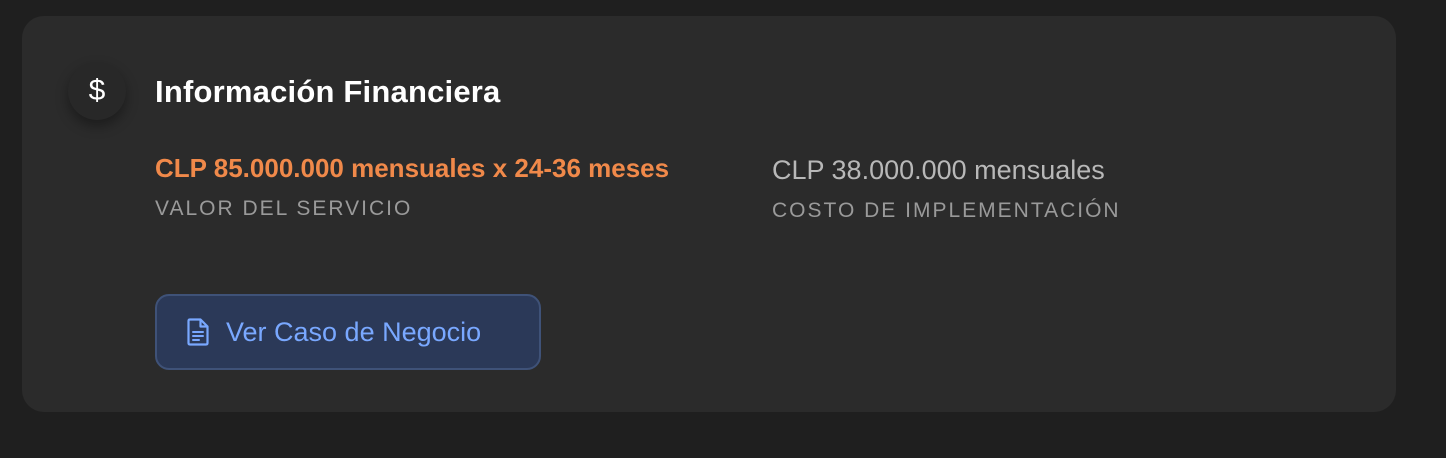 This screenshot has height=458, width=1446. What do you see at coordinates (97, 91) in the screenshot?
I see `dollar-icon: $` at bounding box center [97, 91].